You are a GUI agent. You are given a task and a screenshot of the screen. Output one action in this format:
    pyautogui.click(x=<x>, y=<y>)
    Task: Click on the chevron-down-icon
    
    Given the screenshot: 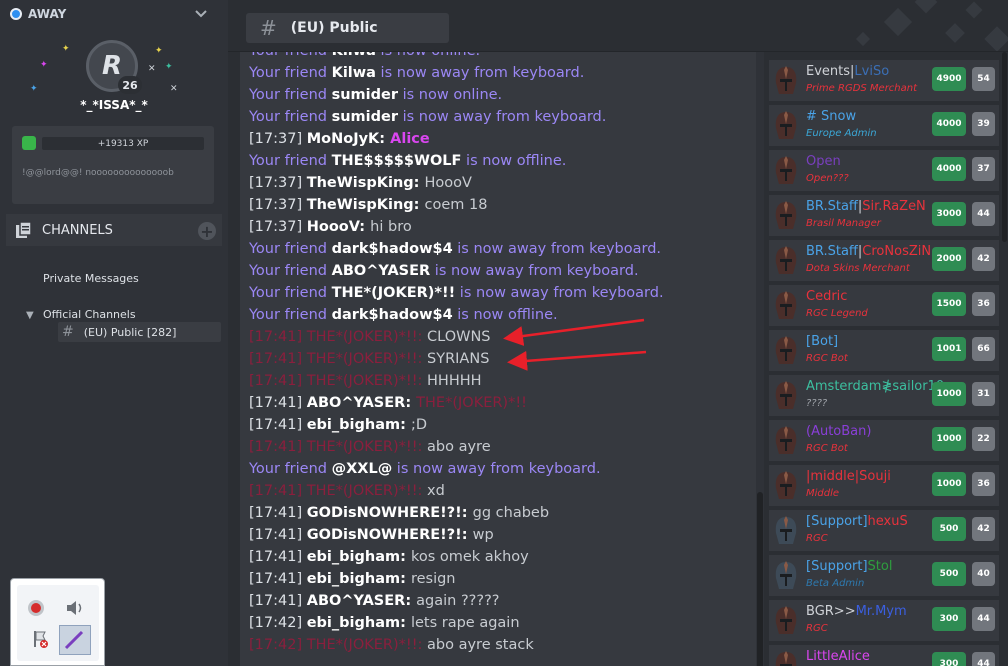 What is the action you would take?
    pyautogui.click(x=201, y=13)
    